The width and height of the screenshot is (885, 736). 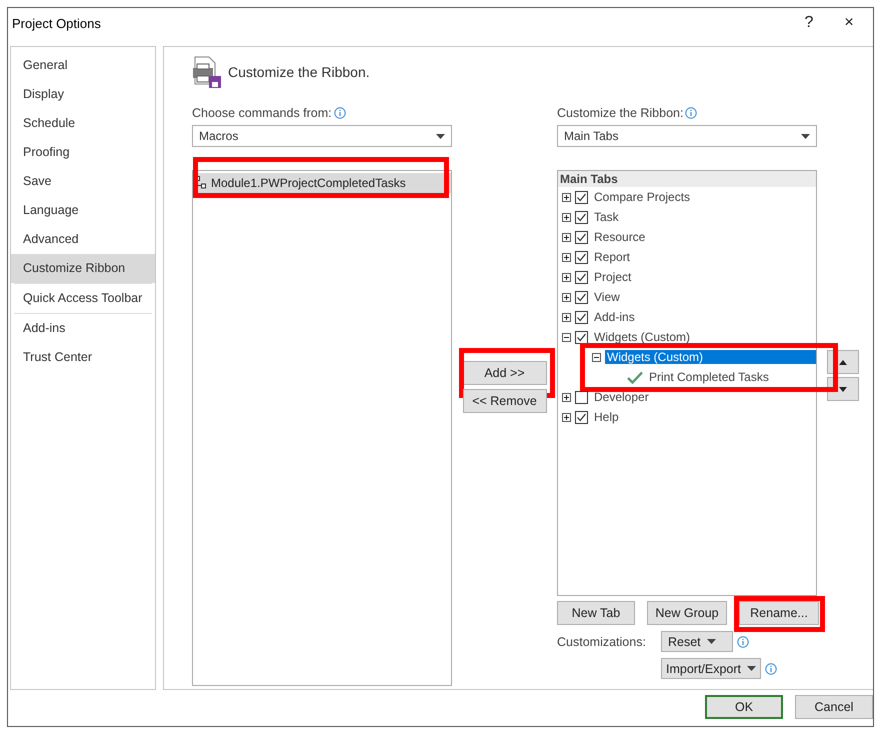 What do you see at coordinates (697, 641) in the screenshot?
I see `reset-button: Reset` at bounding box center [697, 641].